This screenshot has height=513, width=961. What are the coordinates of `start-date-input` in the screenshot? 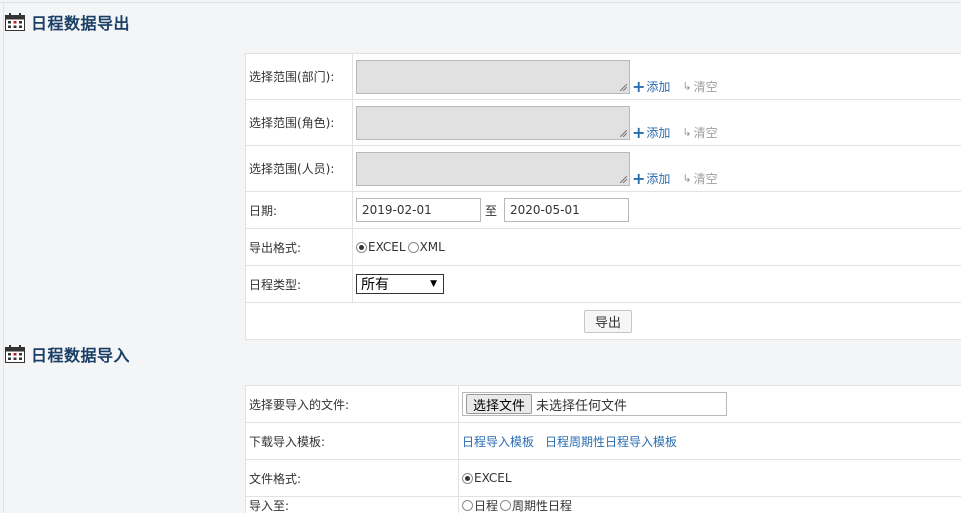 It's located at (418, 210).